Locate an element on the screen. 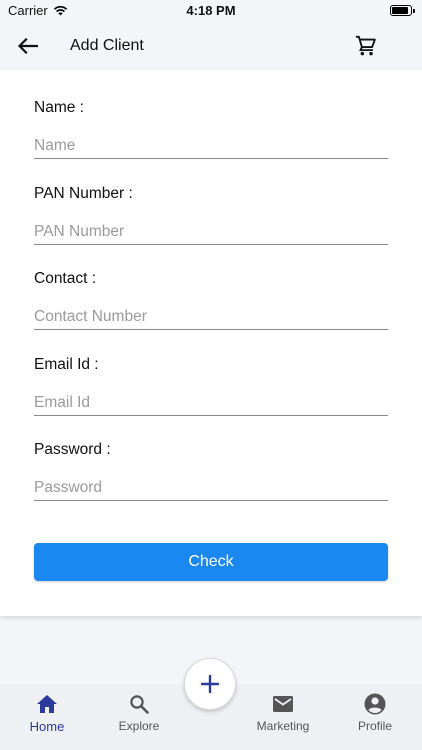  nav-explore: Explore is located at coordinates (139, 717).